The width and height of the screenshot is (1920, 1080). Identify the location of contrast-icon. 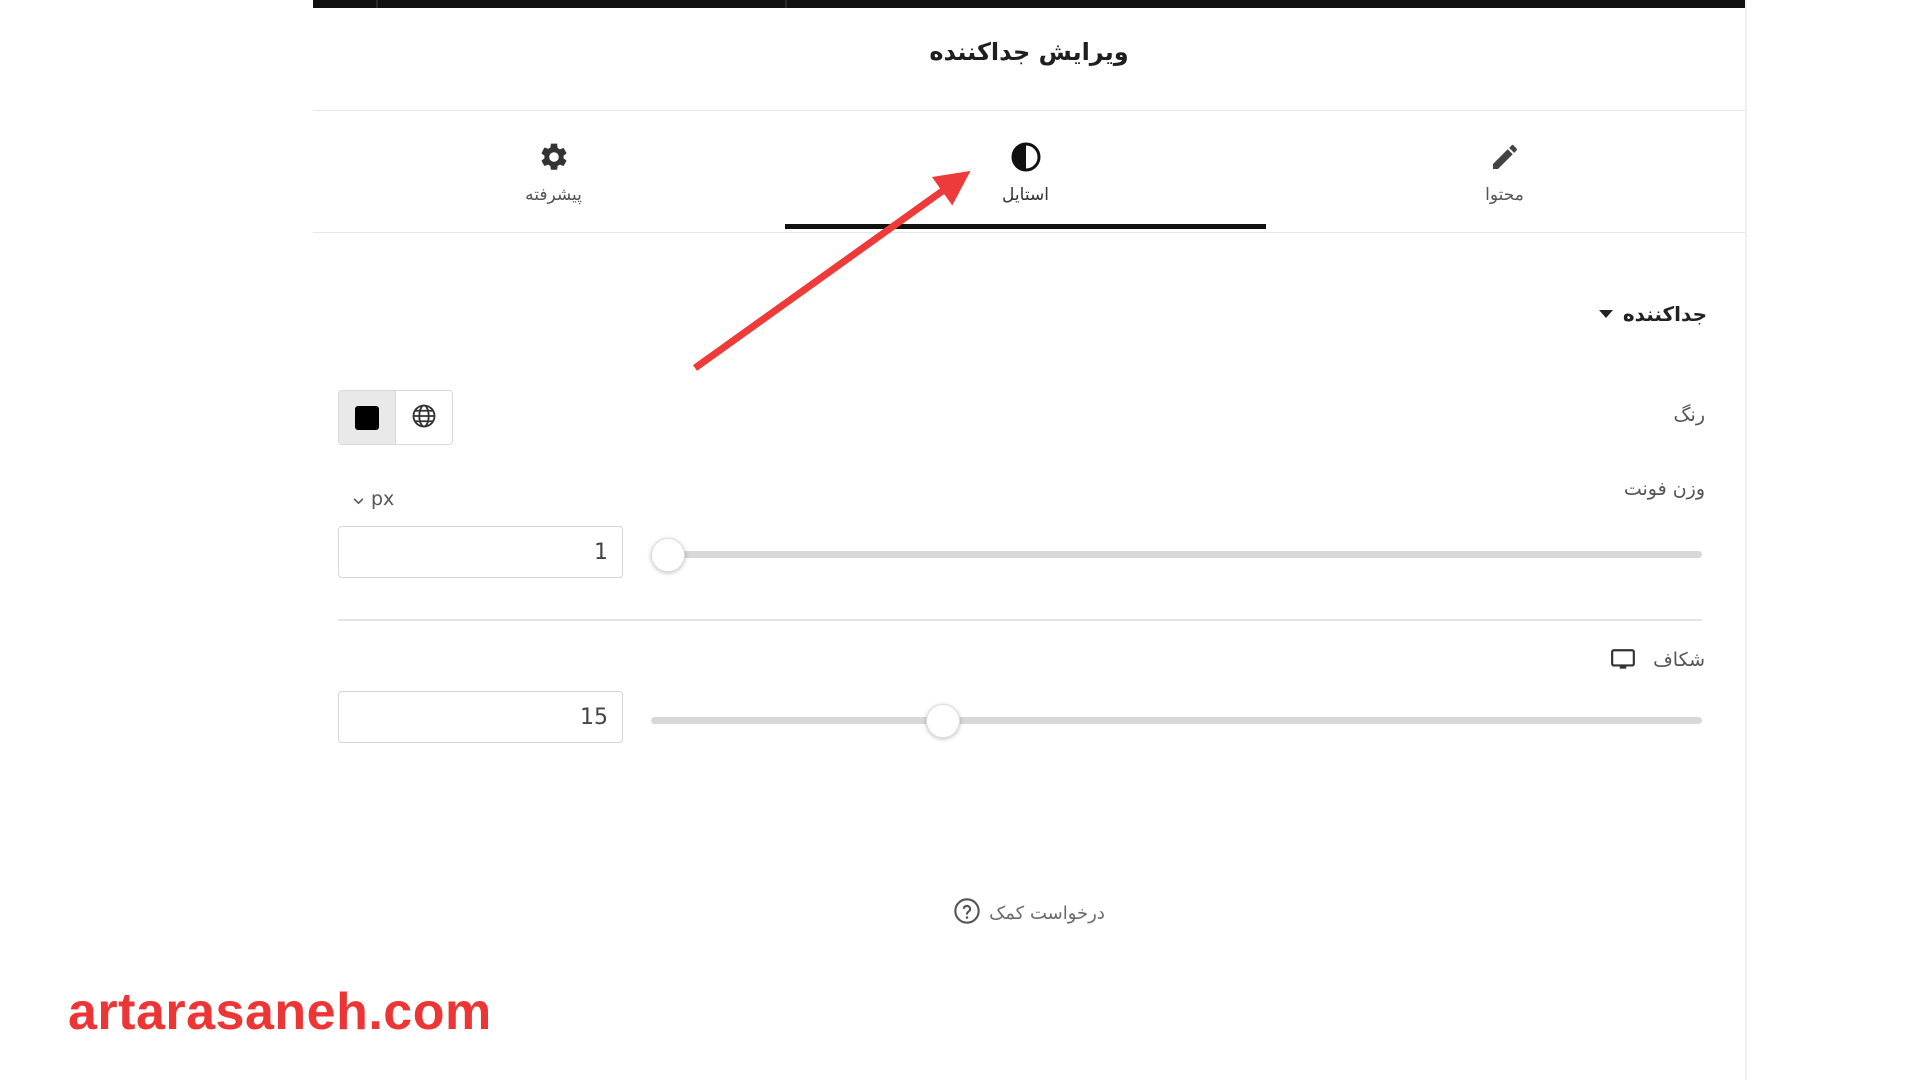
(1026, 157).